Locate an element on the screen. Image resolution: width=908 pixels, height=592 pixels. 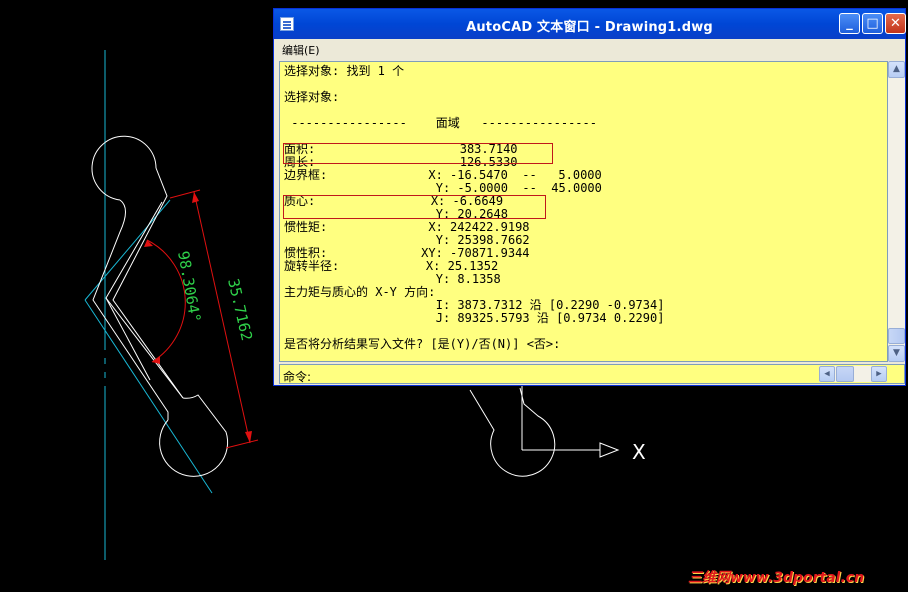
outline-right-arm is located at coordinates (148, 283).